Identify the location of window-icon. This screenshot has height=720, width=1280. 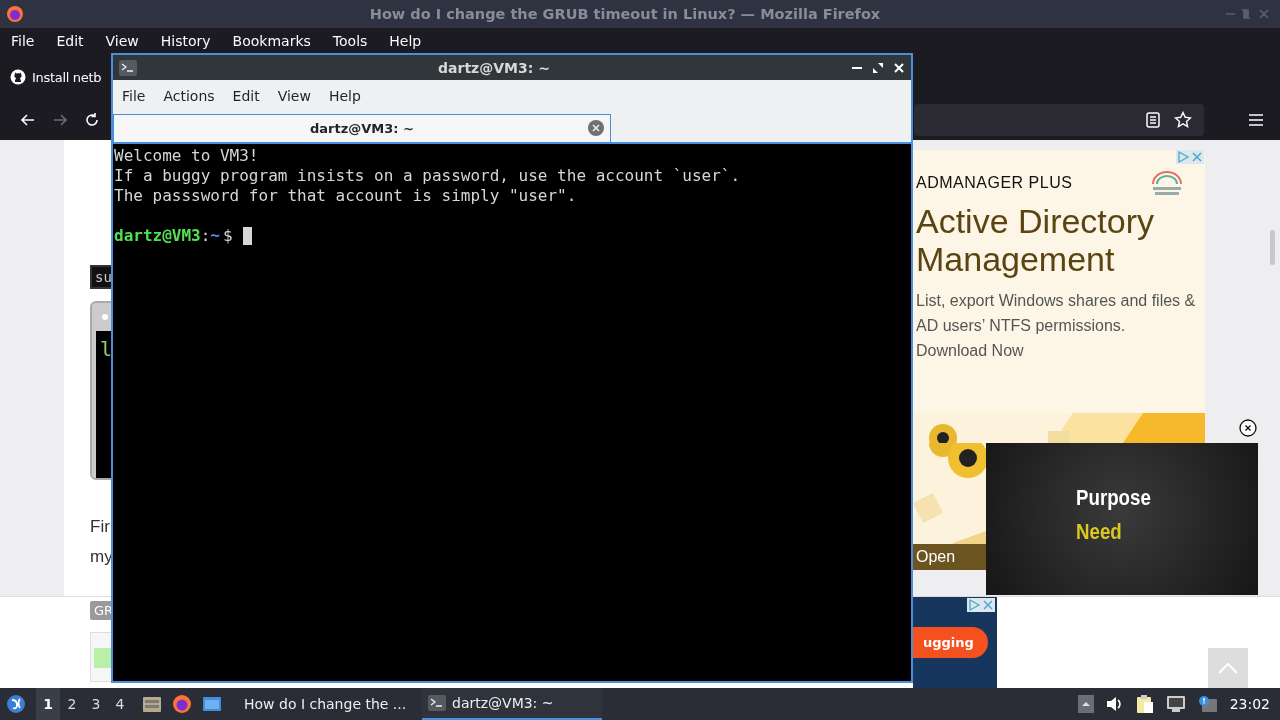
(212, 704).